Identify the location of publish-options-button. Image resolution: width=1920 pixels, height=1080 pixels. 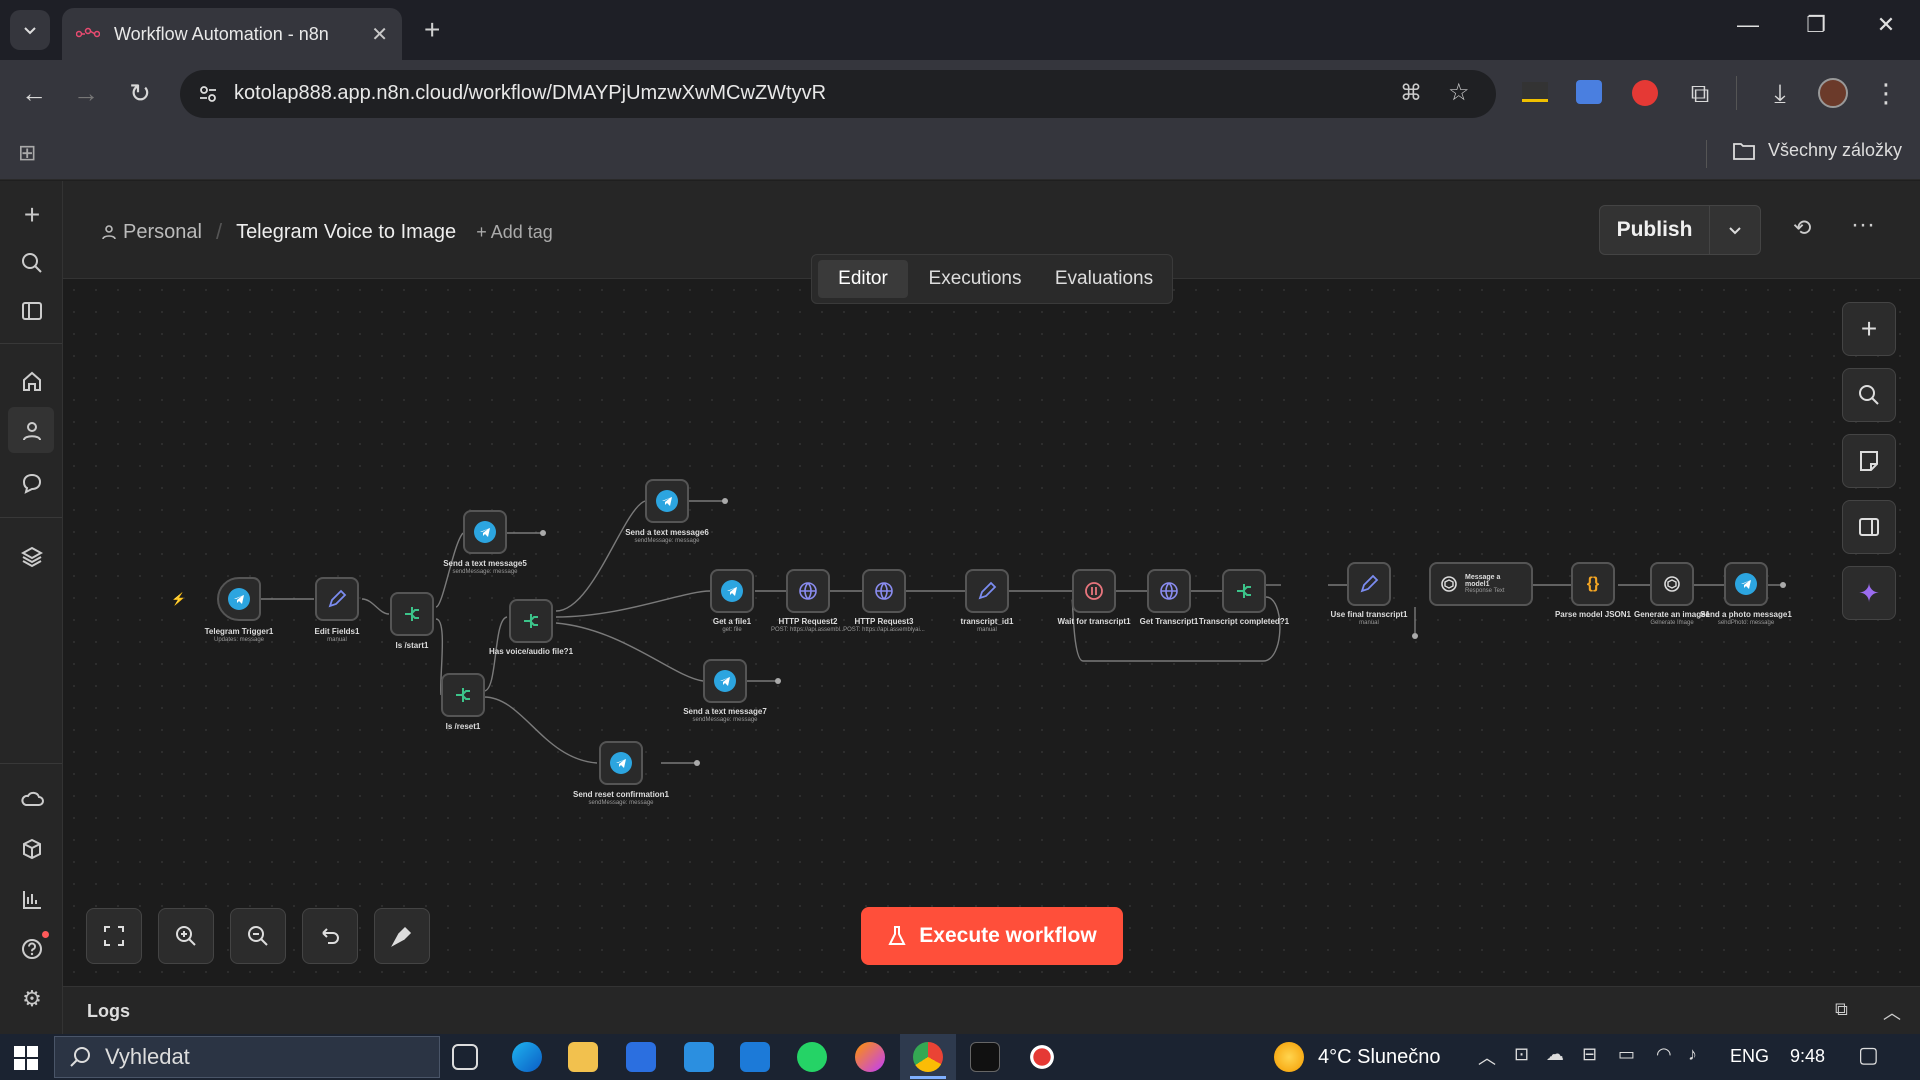
(1735, 230).